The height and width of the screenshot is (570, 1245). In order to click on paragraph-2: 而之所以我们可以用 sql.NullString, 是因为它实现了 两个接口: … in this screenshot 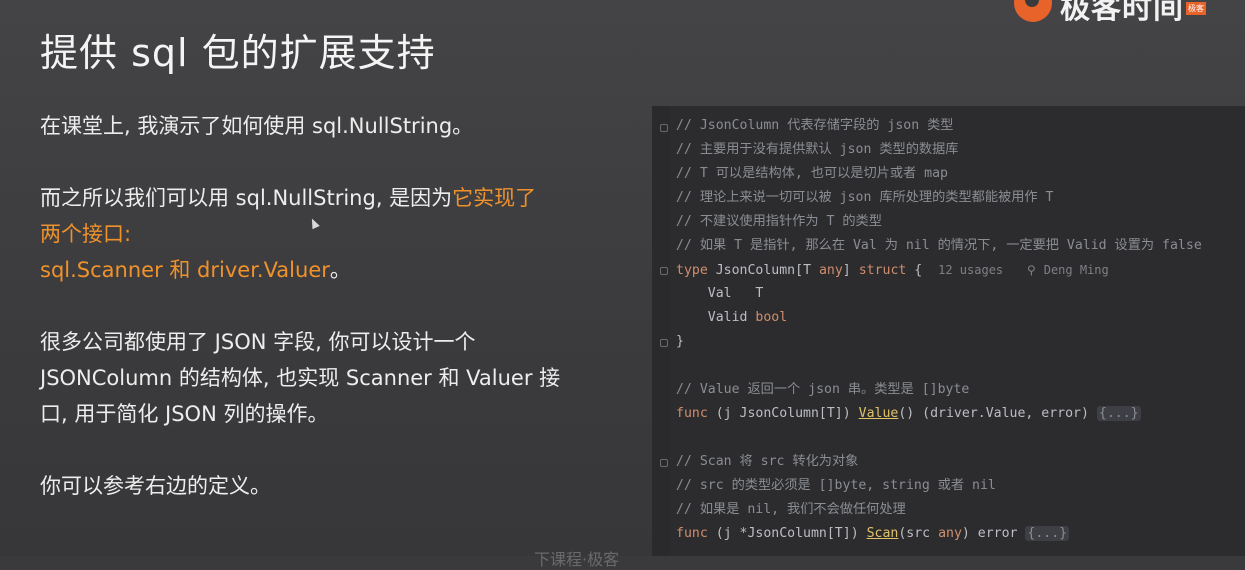, I will do `click(335, 234)`.